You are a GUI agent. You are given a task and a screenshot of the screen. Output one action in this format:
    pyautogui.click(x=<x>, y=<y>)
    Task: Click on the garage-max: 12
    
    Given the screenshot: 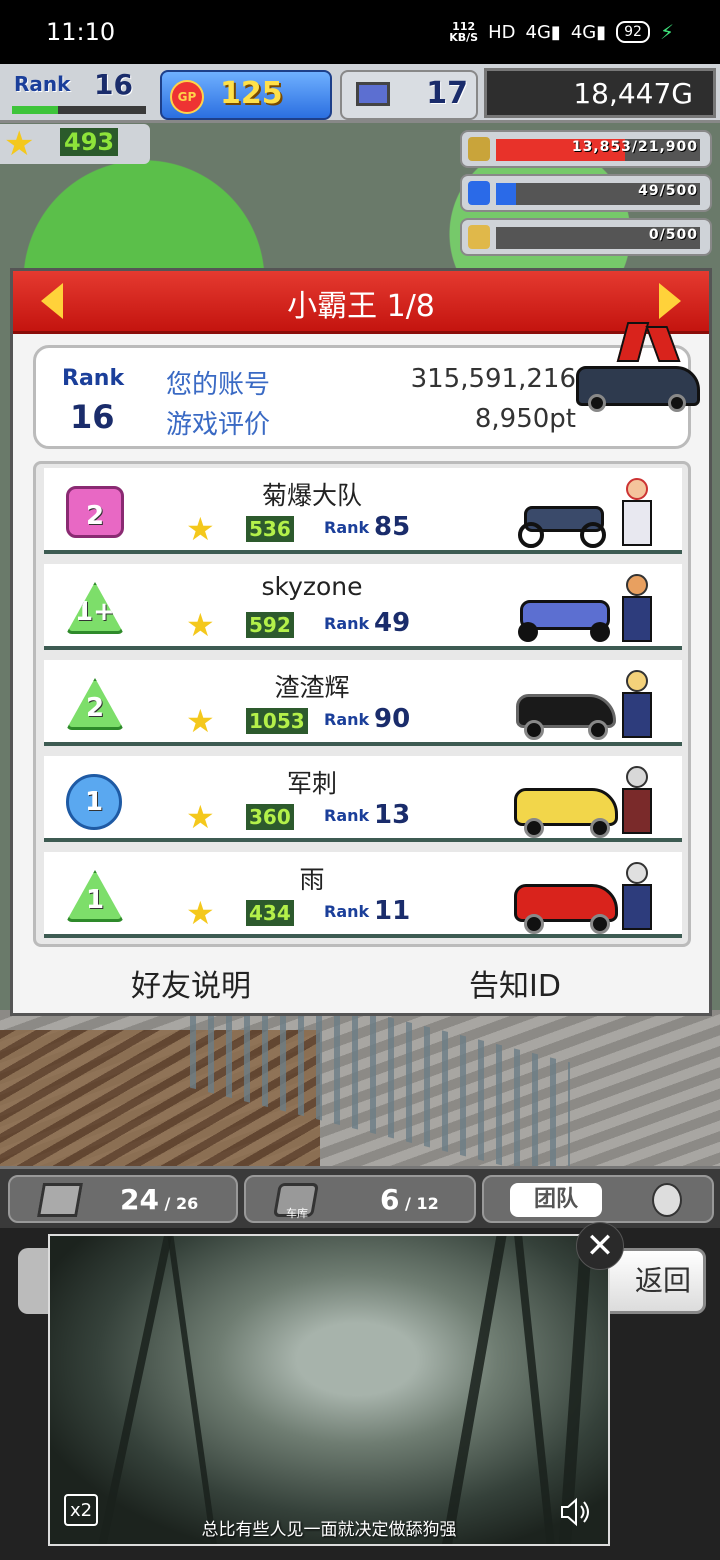 What is the action you would take?
    pyautogui.click(x=427, y=1203)
    